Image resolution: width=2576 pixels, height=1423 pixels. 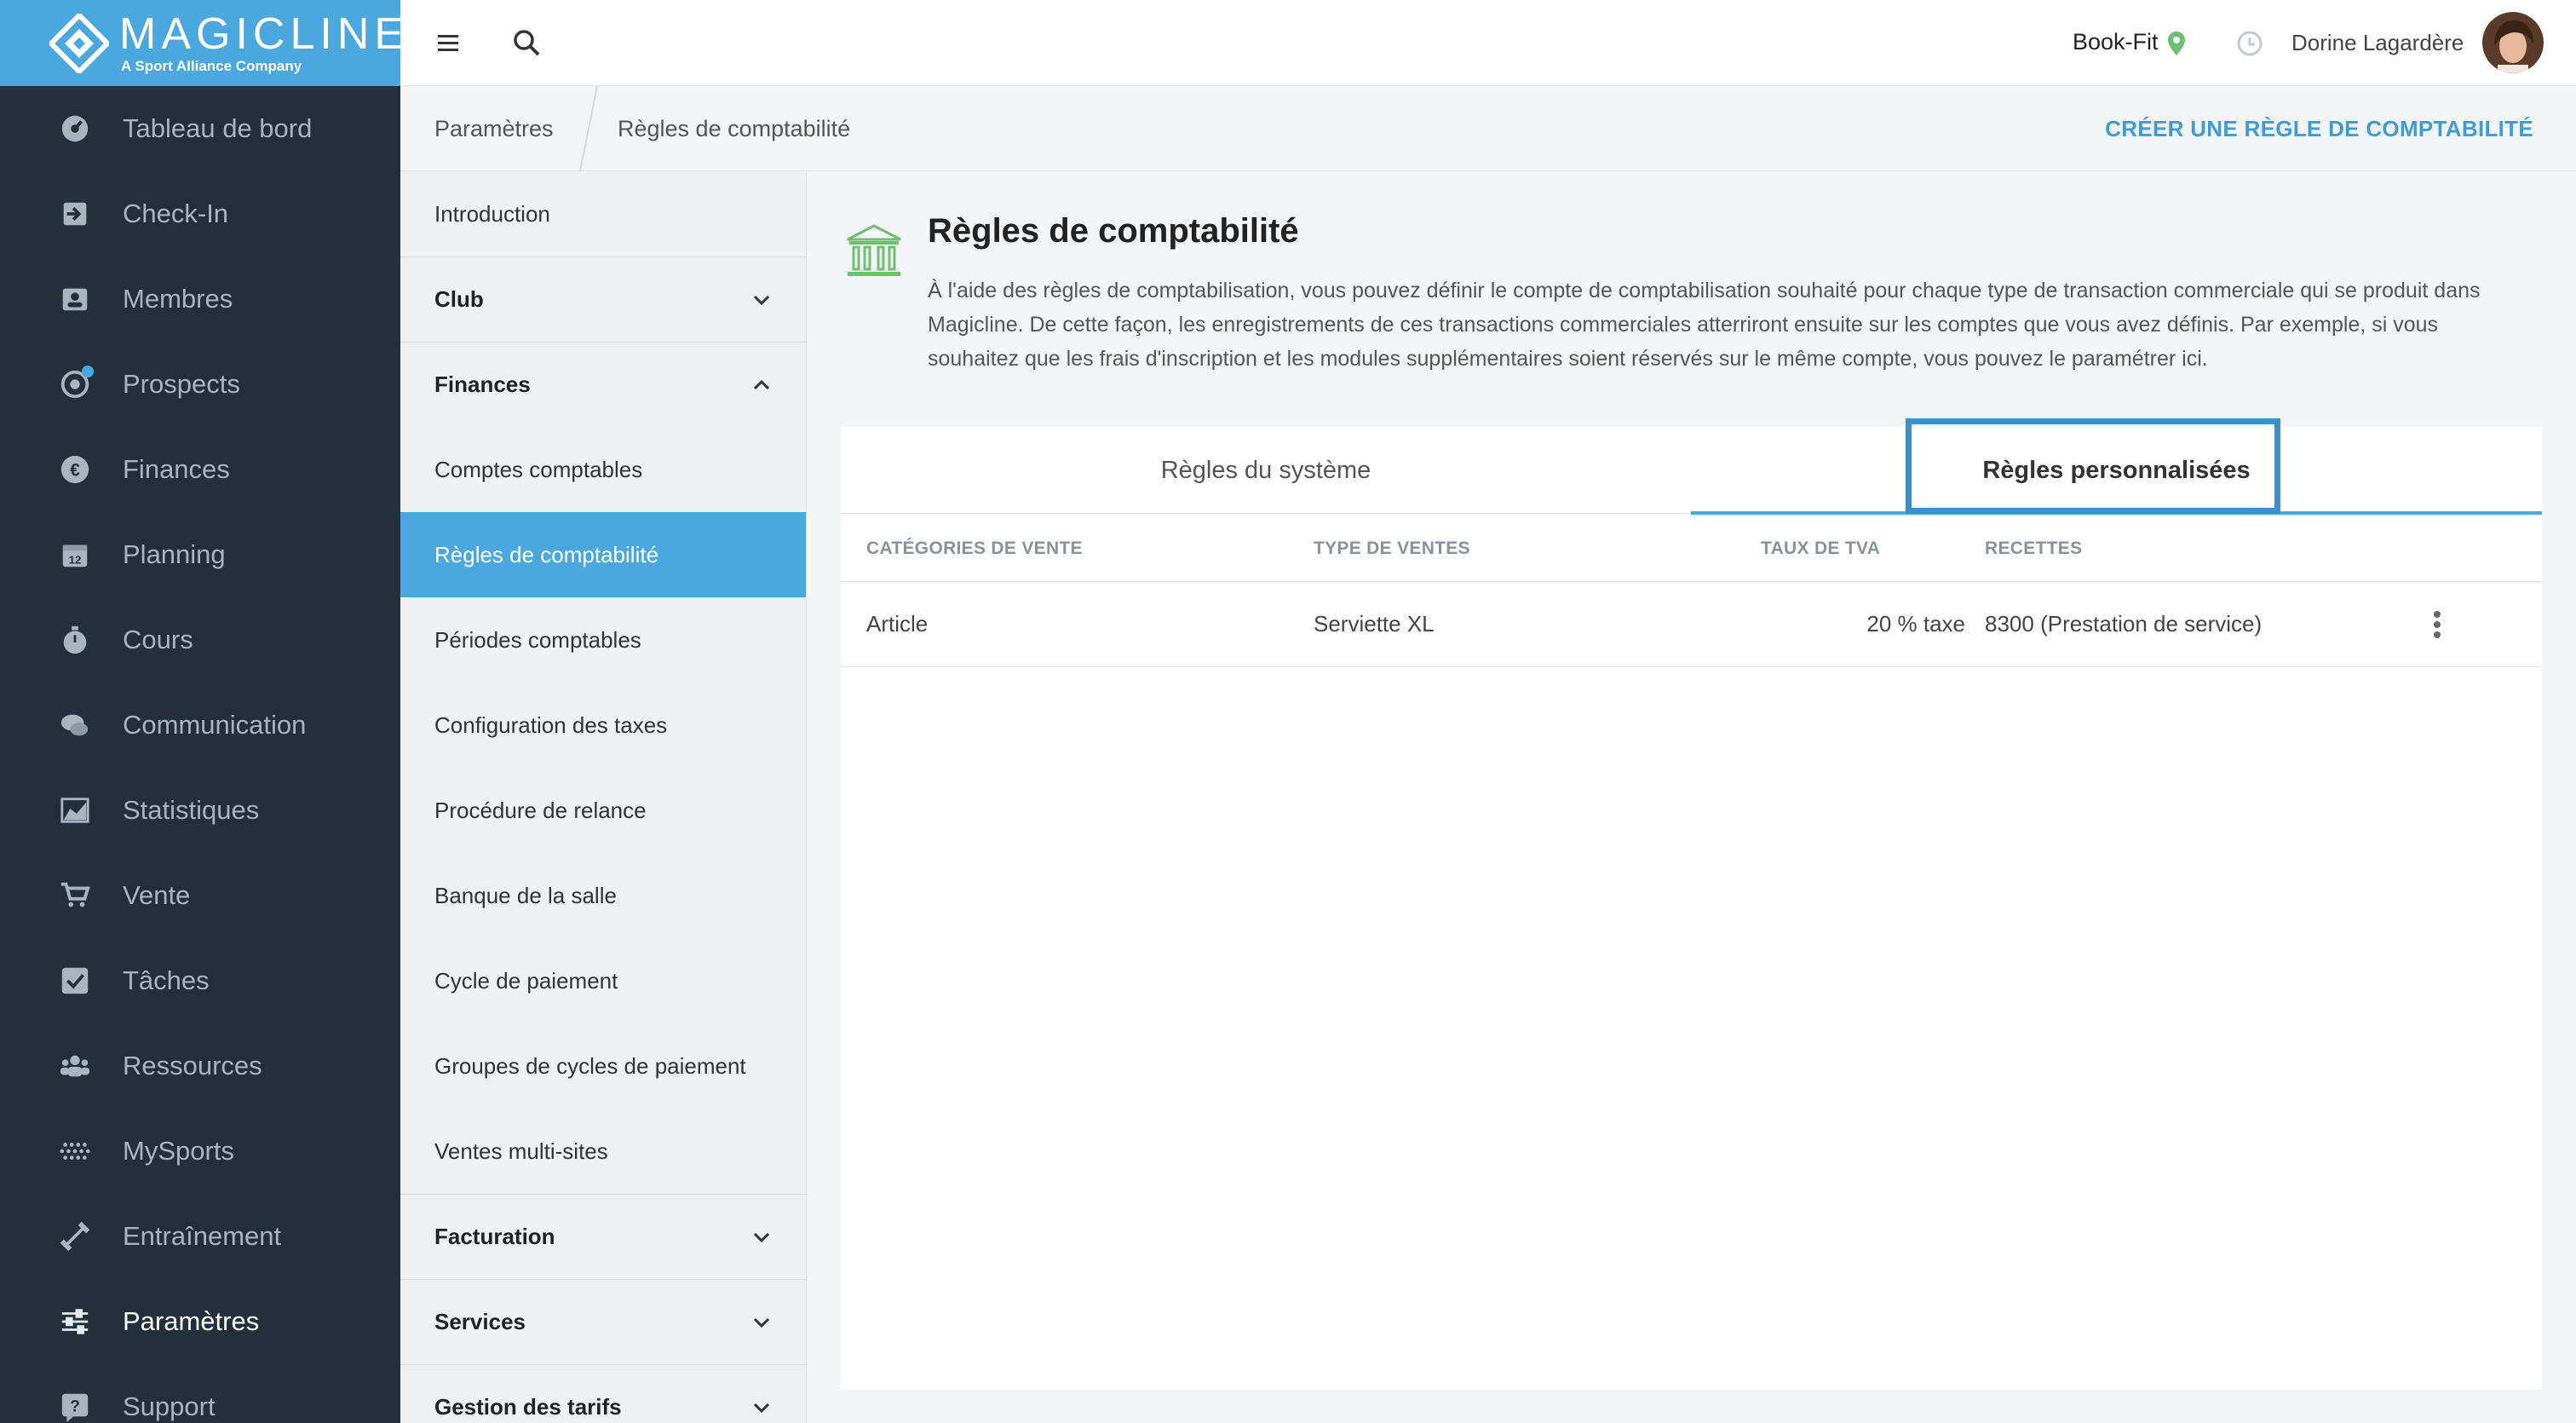 I want to click on svg-text: 12, so click(x=75, y=559).